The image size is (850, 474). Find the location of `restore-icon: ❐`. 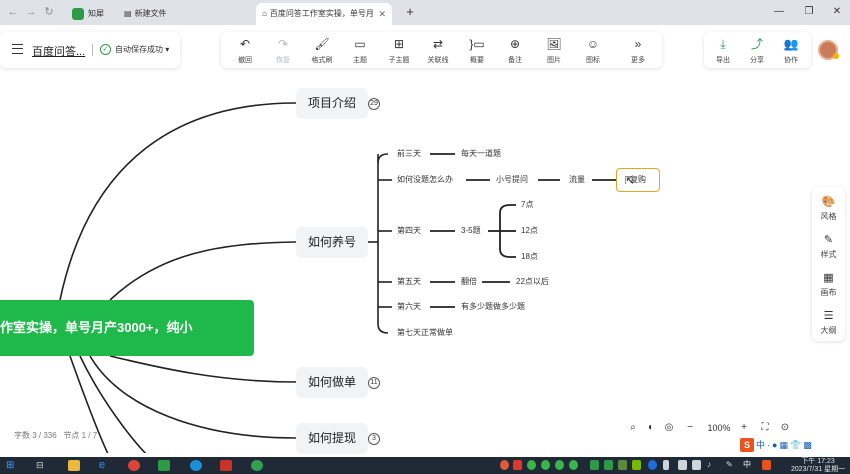

restore-icon: ❐ is located at coordinates (809, 12).